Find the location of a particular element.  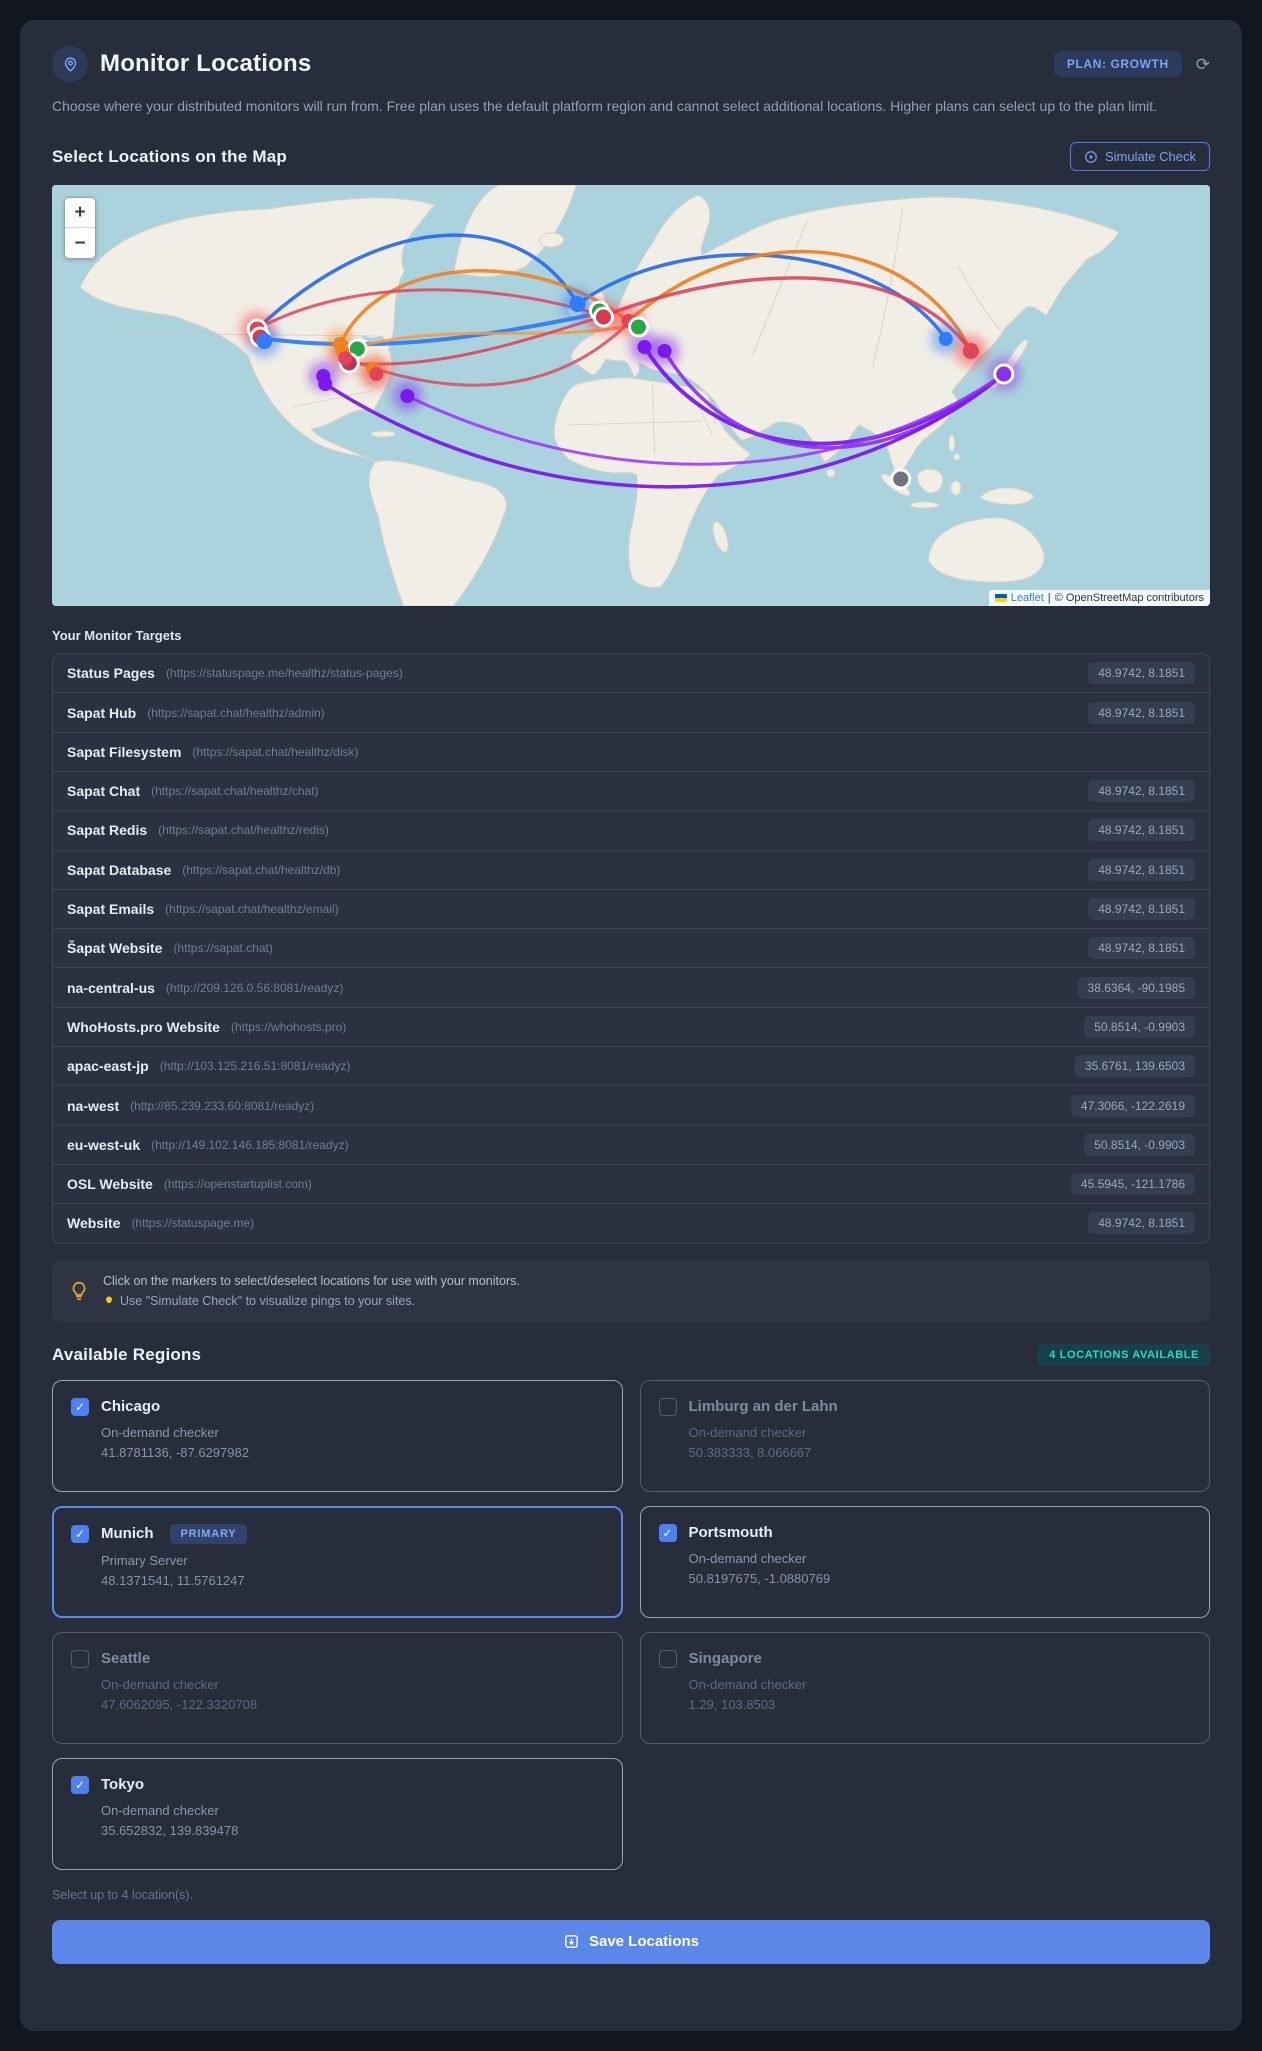

target-name: na-west is located at coordinates (93, 1105).